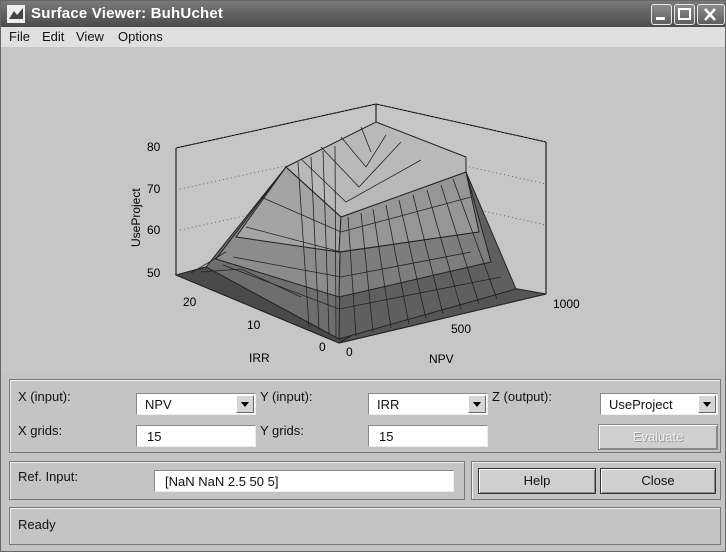 The height and width of the screenshot is (552, 726). I want to click on help-button: Help, so click(537, 481).